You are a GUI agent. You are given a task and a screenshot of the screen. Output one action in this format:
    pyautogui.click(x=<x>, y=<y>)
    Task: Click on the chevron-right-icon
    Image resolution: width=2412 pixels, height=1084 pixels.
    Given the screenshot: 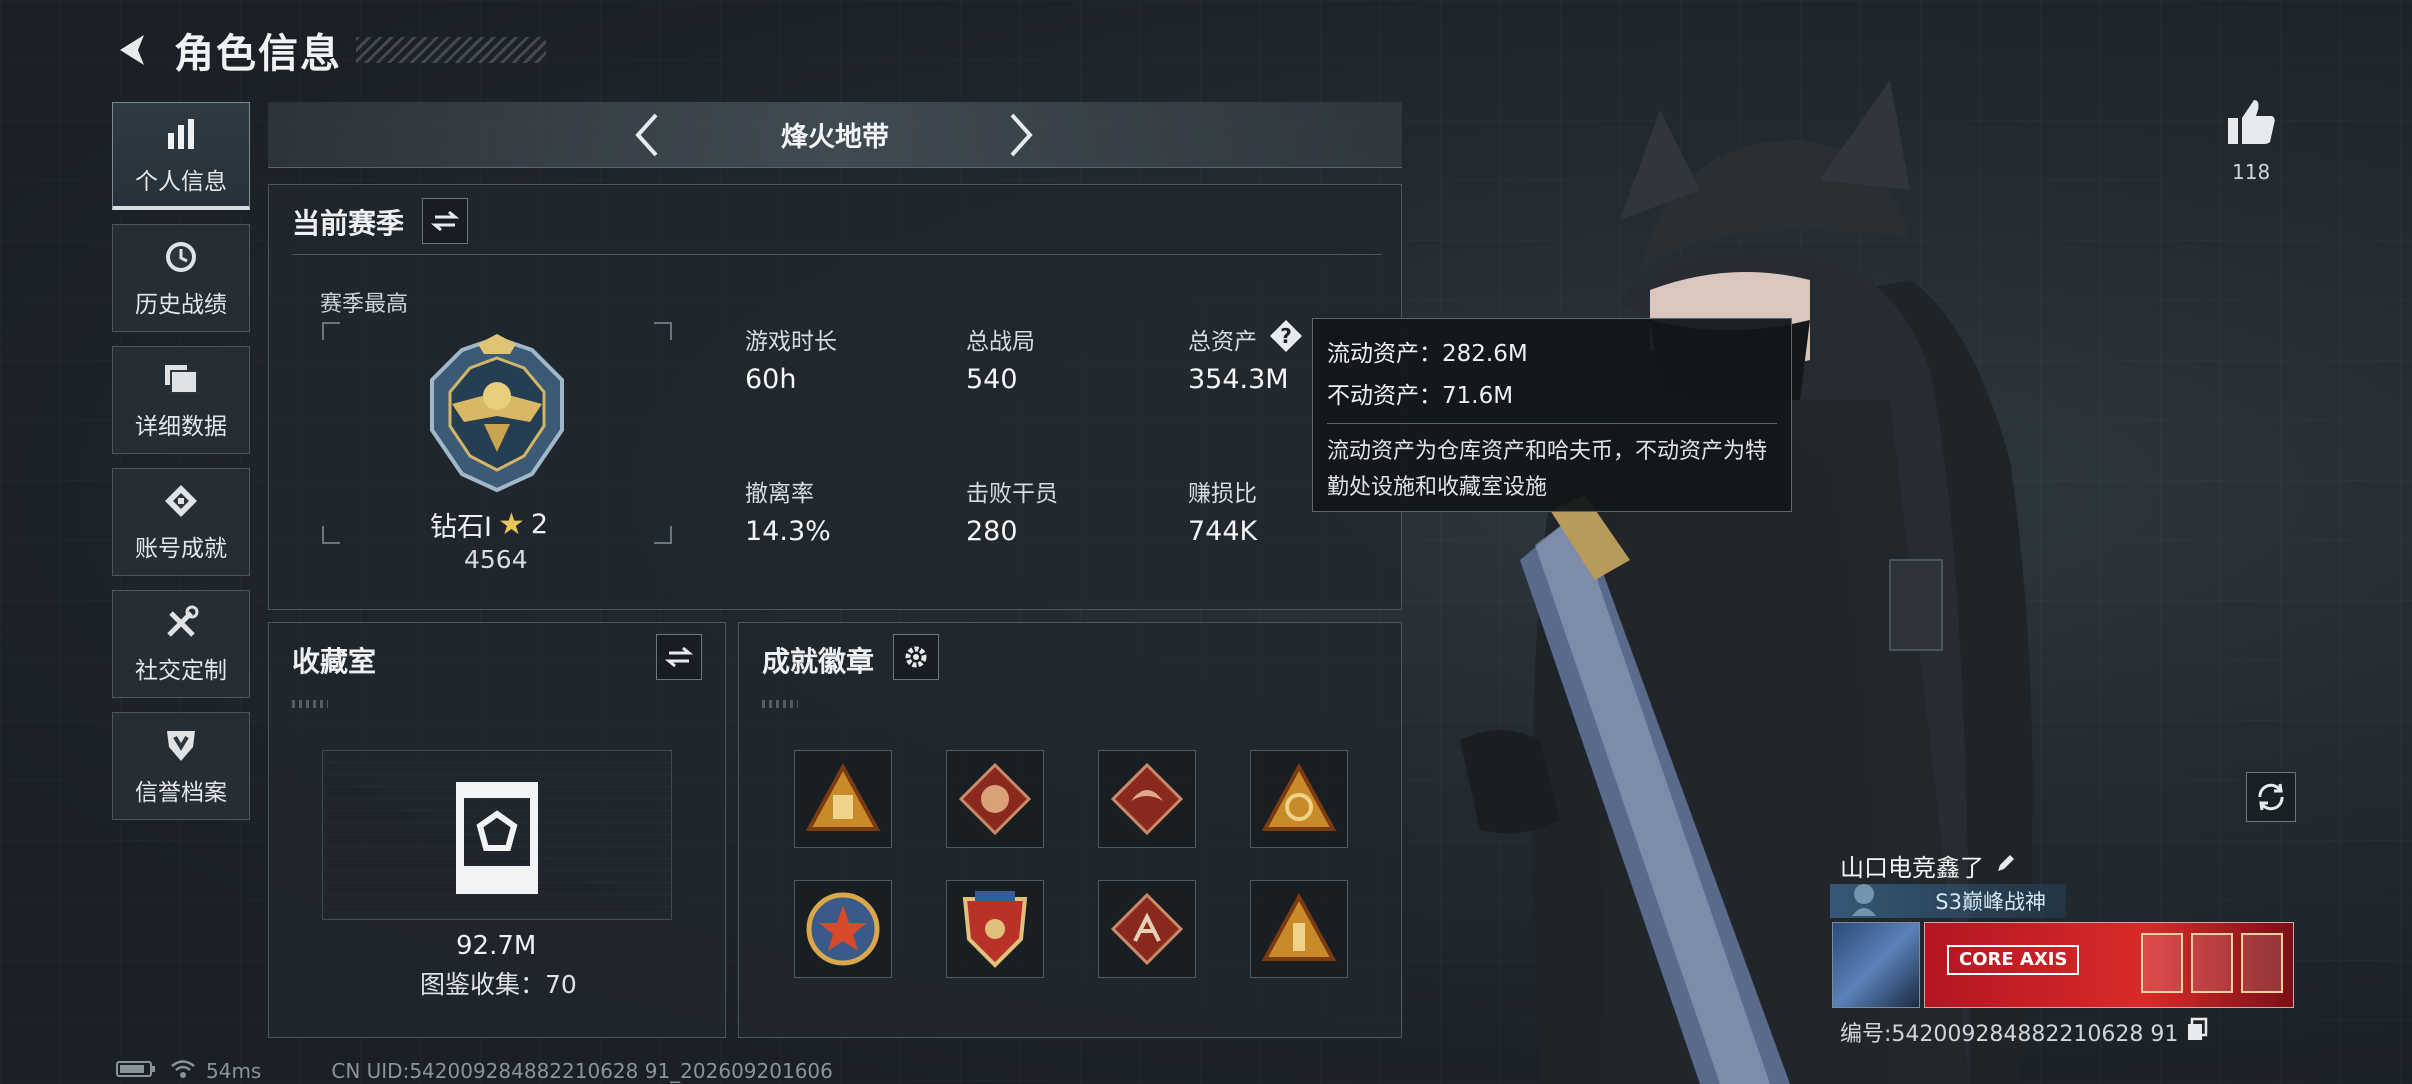 What is the action you would take?
    pyautogui.click(x=1021, y=135)
    